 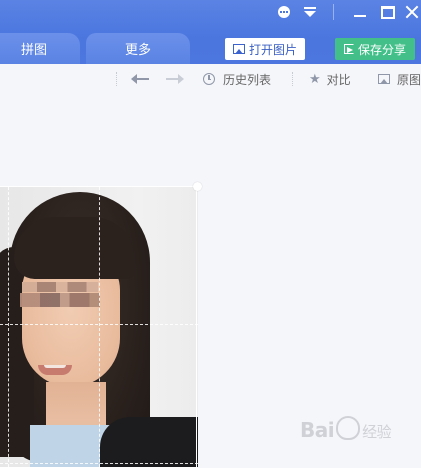 What do you see at coordinates (175, 79) in the screenshot?
I see `redo-icon` at bounding box center [175, 79].